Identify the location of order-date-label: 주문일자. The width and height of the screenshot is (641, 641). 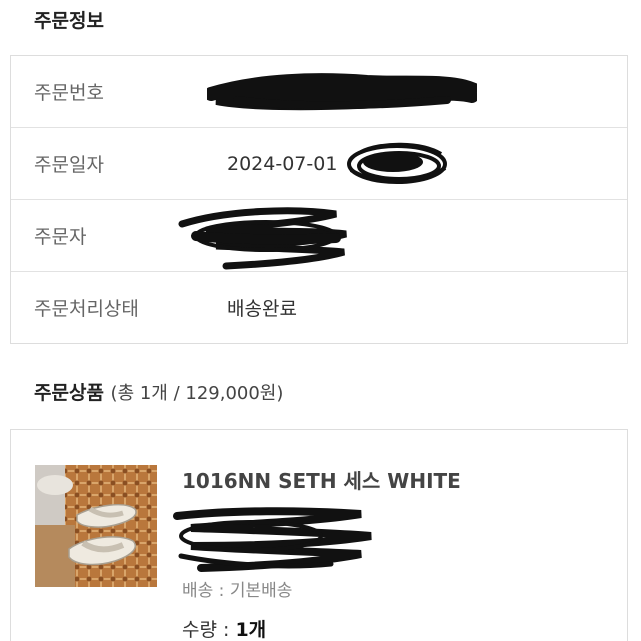
(69, 165).